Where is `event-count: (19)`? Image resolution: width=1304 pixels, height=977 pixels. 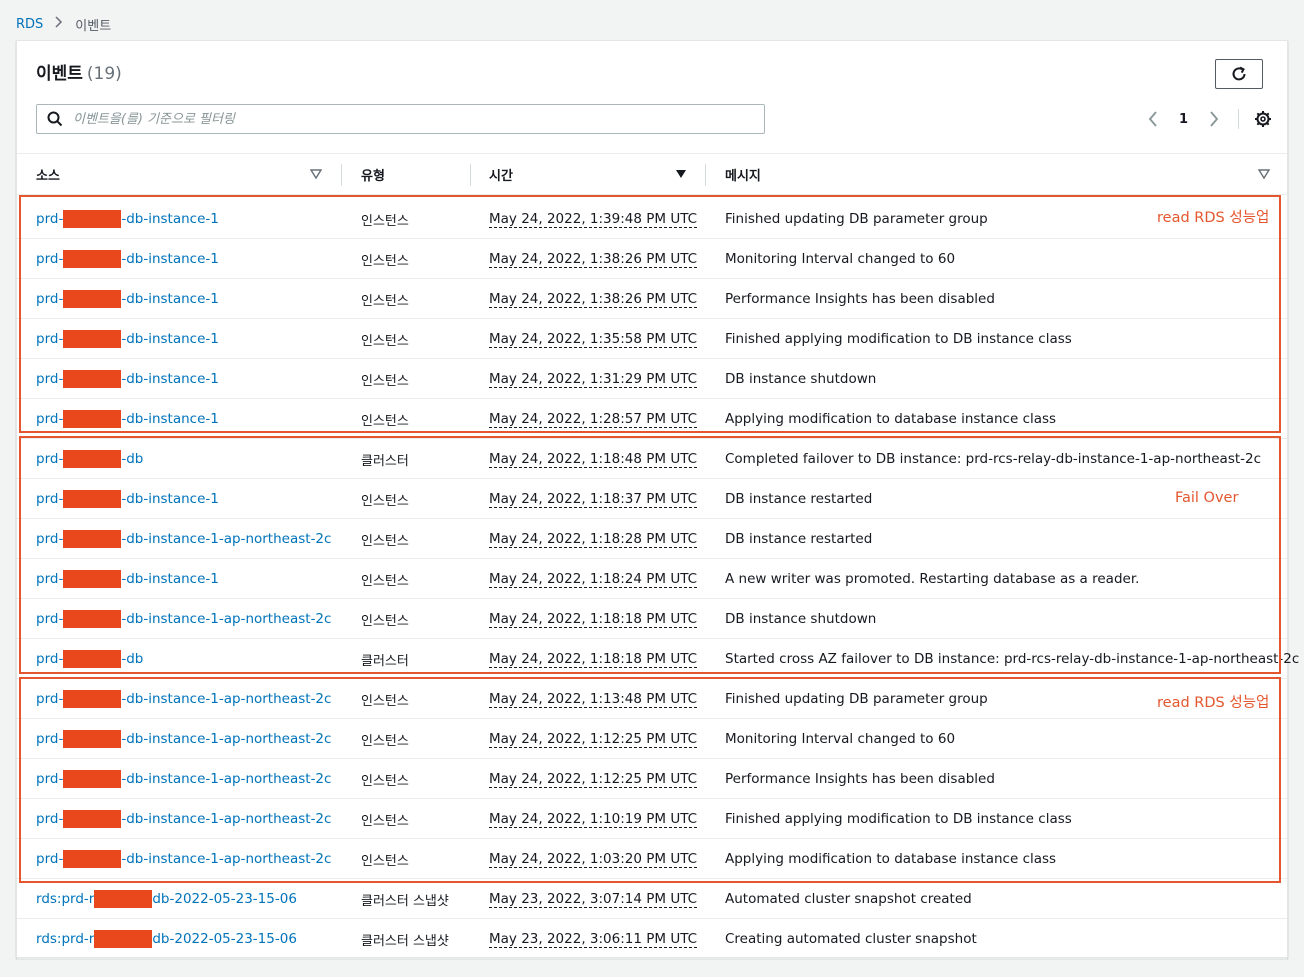
event-count: (19) is located at coordinates (104, 74).